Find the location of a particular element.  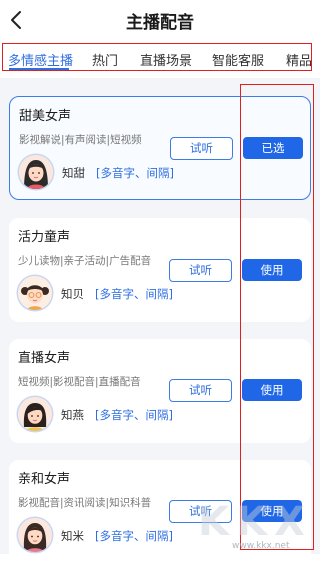

avatar-lady-icon is located at coordinates (35, 535).